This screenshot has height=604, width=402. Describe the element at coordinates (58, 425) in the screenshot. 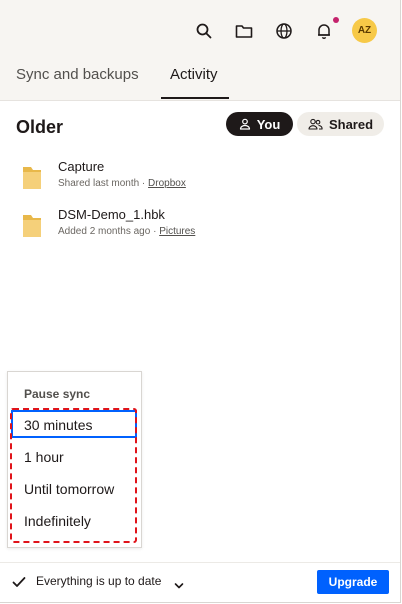

I see `pause-30-minutes-option: 30 minutes` at that location.